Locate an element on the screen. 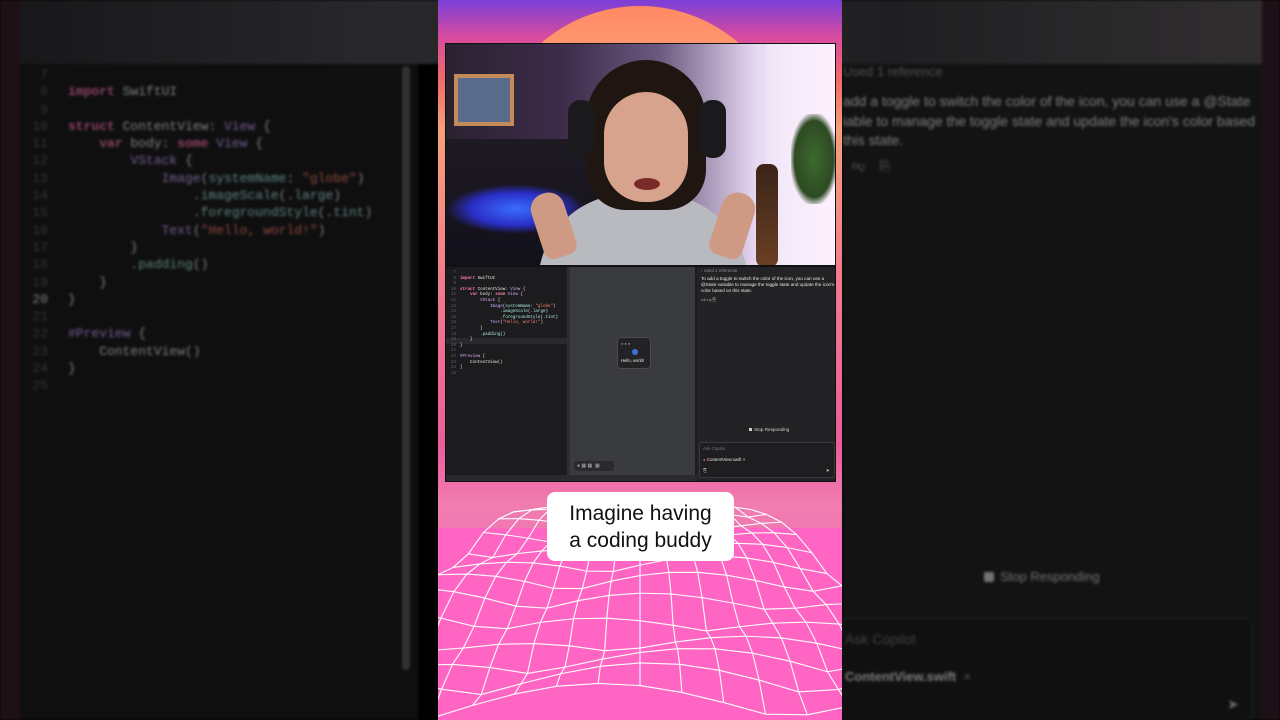 The image size is (1280, 720). paperclip-icon: ⎘ is located at coordinates (705, 471).